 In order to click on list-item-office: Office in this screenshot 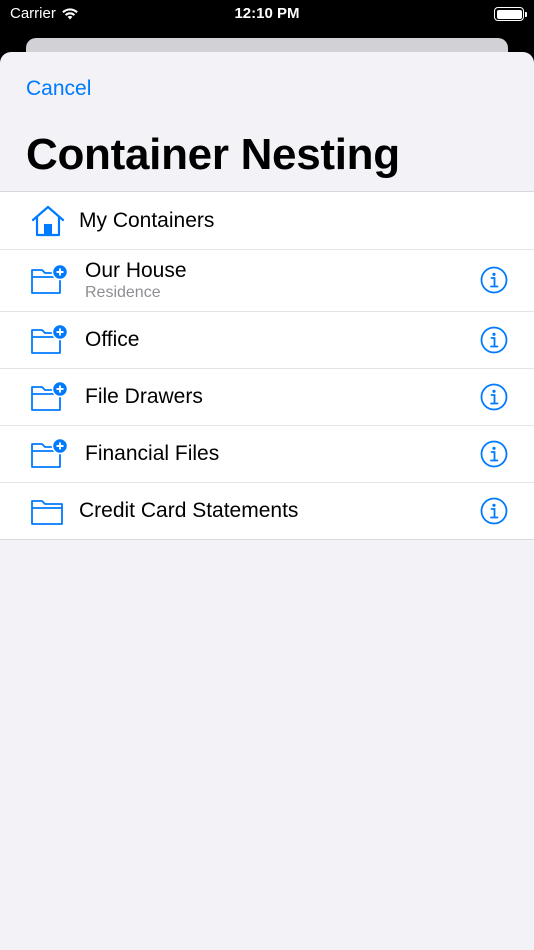, I will do `click(267, 339)`.